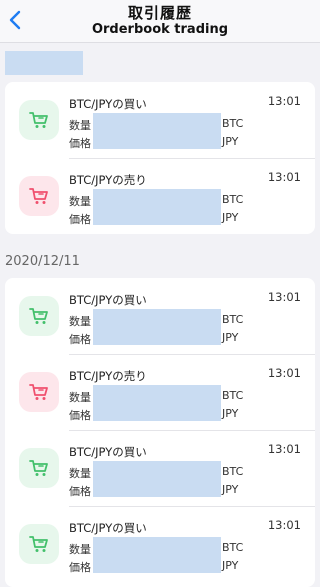  Describe the element at coordinates (160, 29) in the screenshot. I see `page-subtitle: Orderbook trading` at that location.